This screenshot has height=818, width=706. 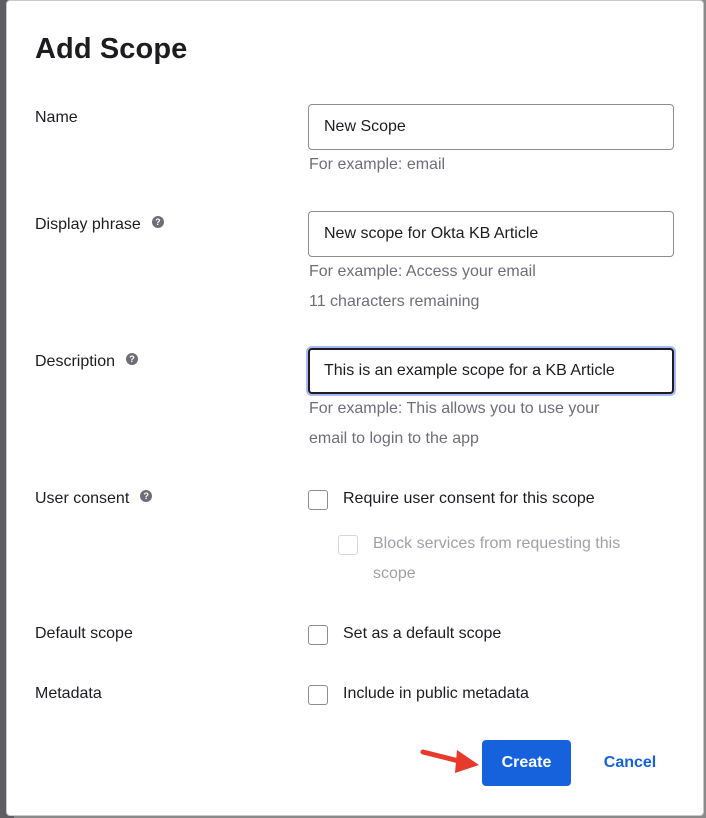 I want to click on name-label: Name, so click(x=56, y=118).